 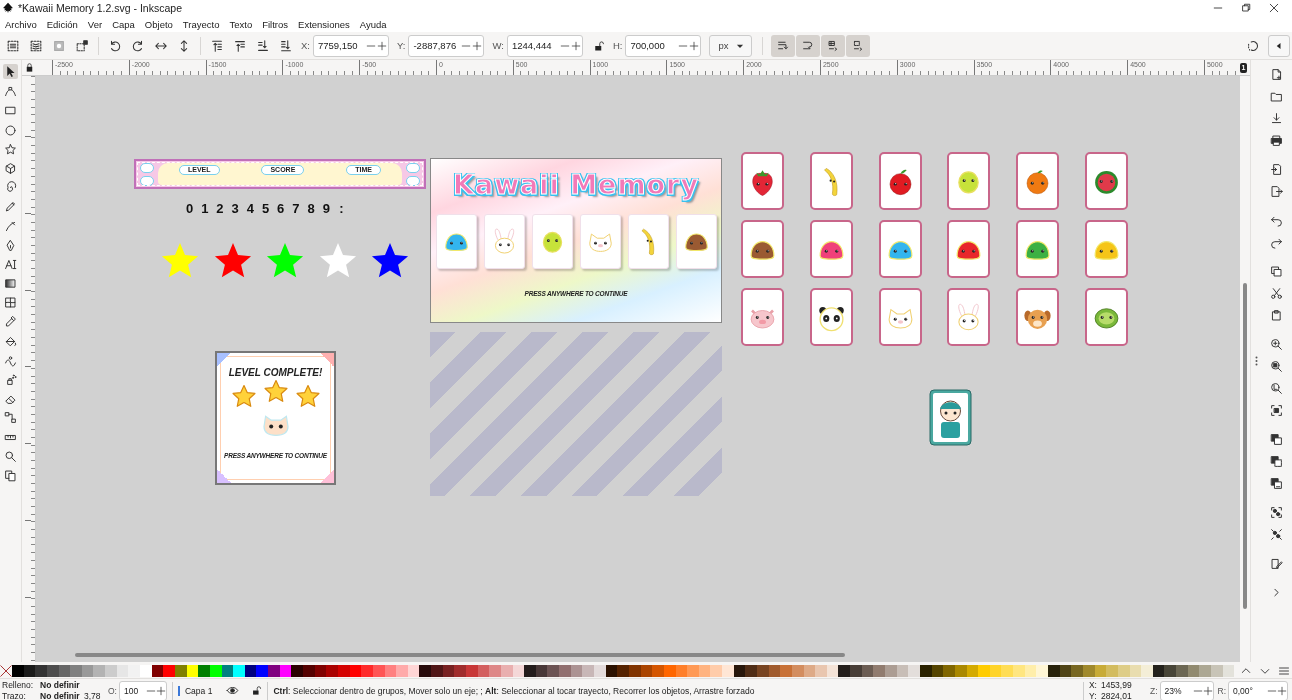 I want to click on cursor-y: 2824,01, so click(x=1116, y=695).